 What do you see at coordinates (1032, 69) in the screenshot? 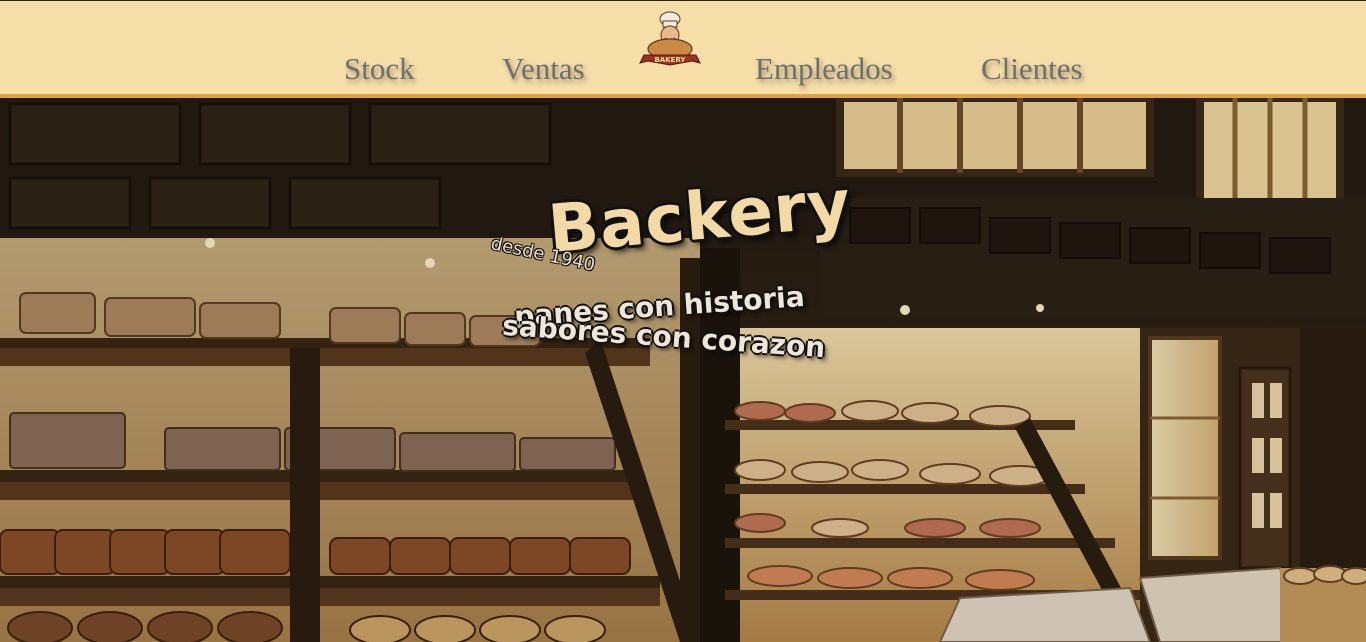
I see `nav-link-clientes: Clientes` at bounding box center [1032, 69].